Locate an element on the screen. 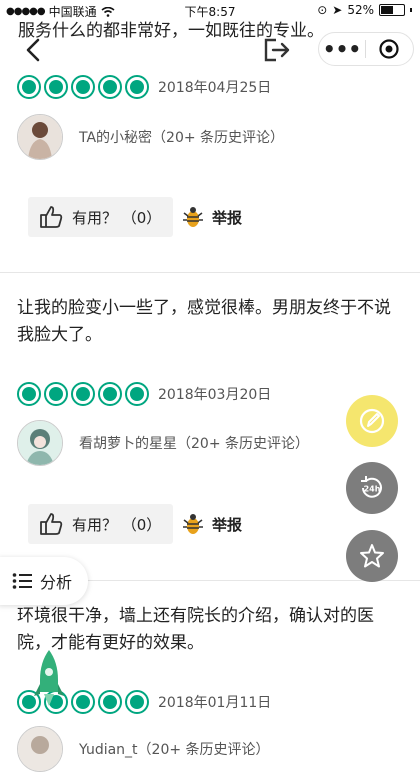 The width and height of the screenshot is (420, 772). share-button is located at coordinates (277, 50).